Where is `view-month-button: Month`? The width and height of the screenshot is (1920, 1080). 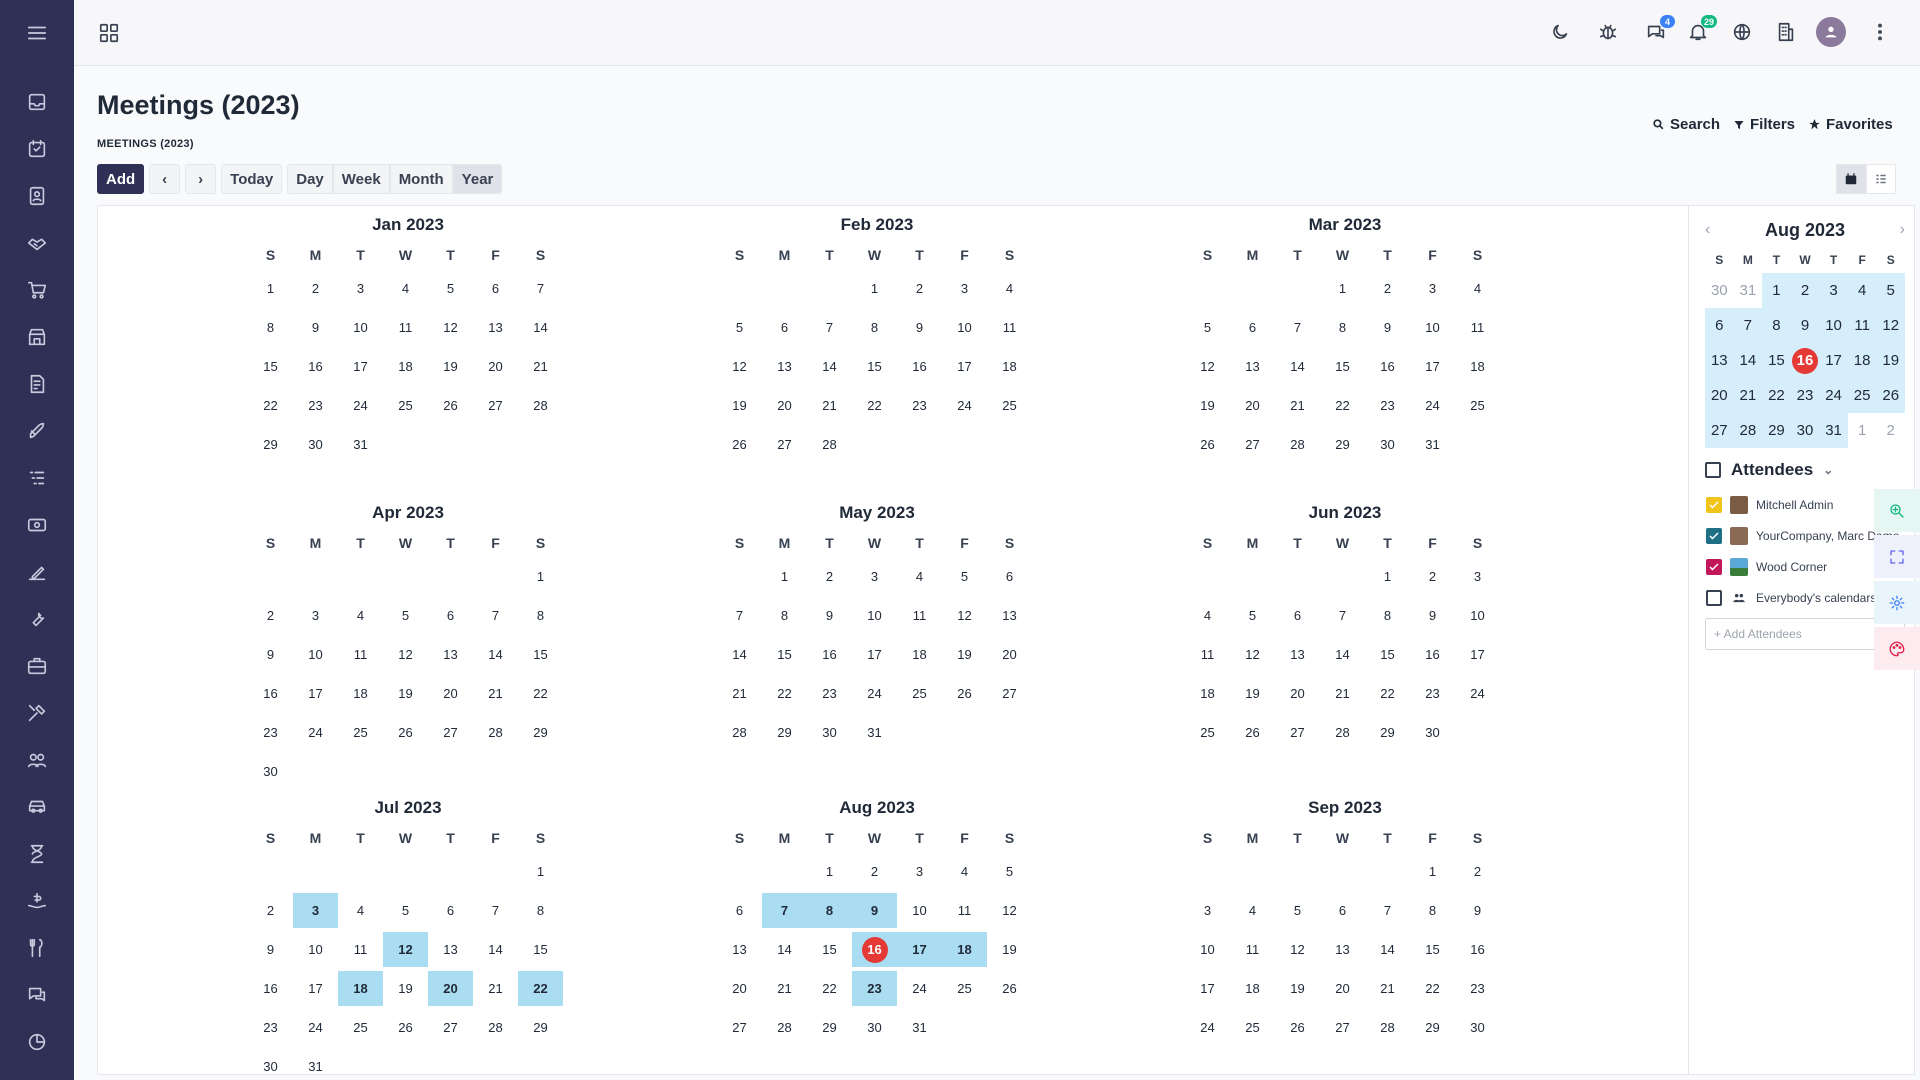 view-month-button: Month is located at coordinates (421, 179).